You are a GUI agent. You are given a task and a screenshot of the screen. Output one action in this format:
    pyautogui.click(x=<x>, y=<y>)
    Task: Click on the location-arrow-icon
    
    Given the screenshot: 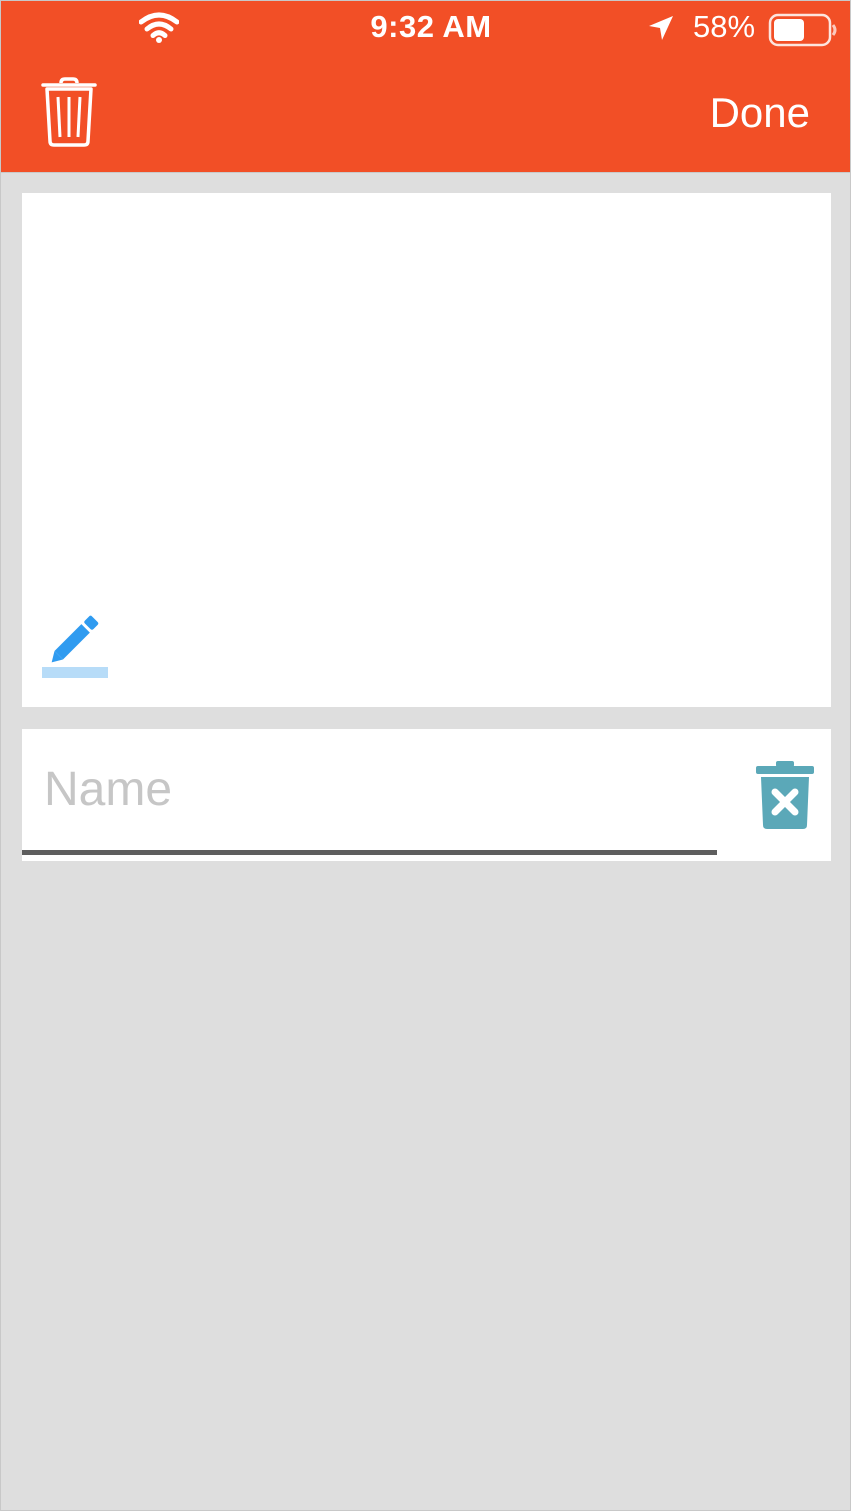 What is the action you would take?
    pyautogui.click(x=661, y=28)
    